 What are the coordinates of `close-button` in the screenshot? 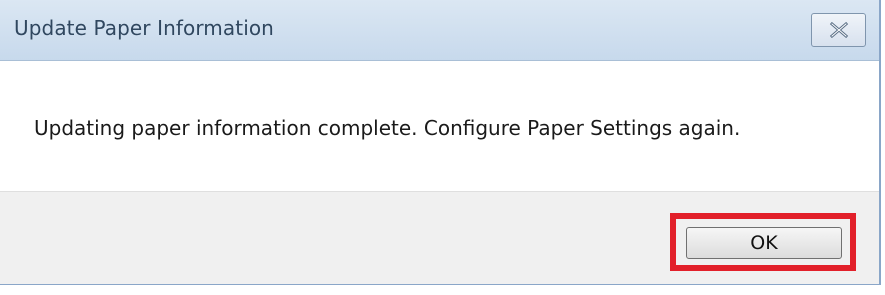 It's located at (838, 30).